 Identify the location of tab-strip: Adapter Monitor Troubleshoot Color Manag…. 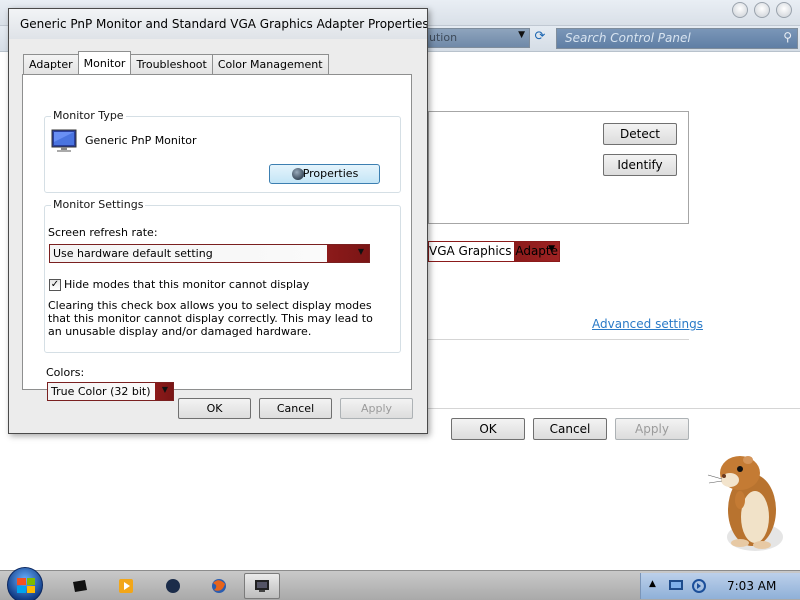
(176, 63).